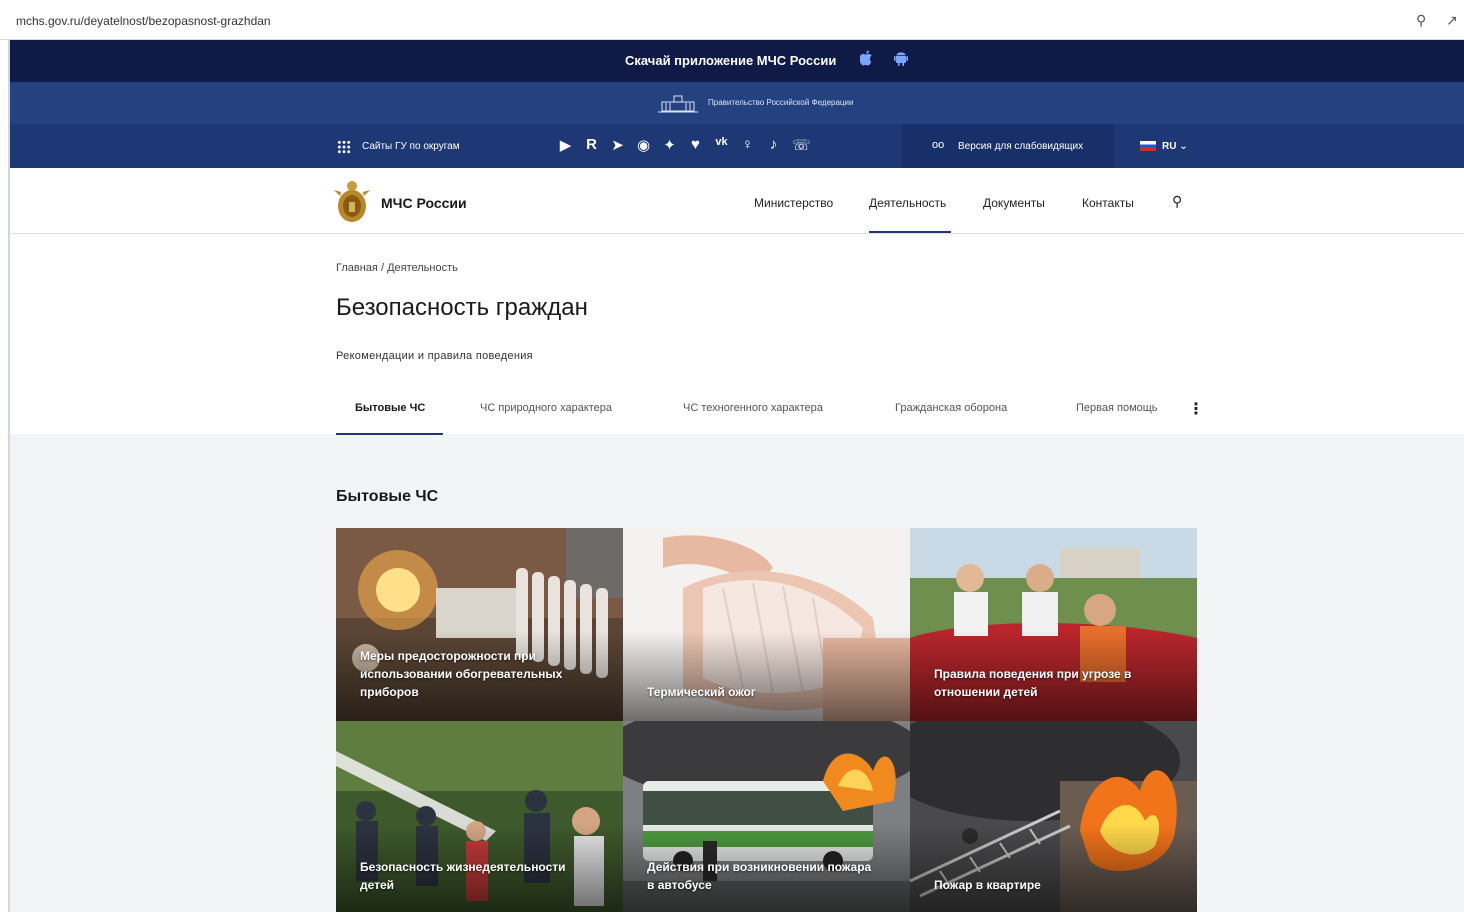  What do you see at coordinates (1014, 203) in the screenshot?
I see `nav-documents: Документы` at bounding box center [1014, 203].